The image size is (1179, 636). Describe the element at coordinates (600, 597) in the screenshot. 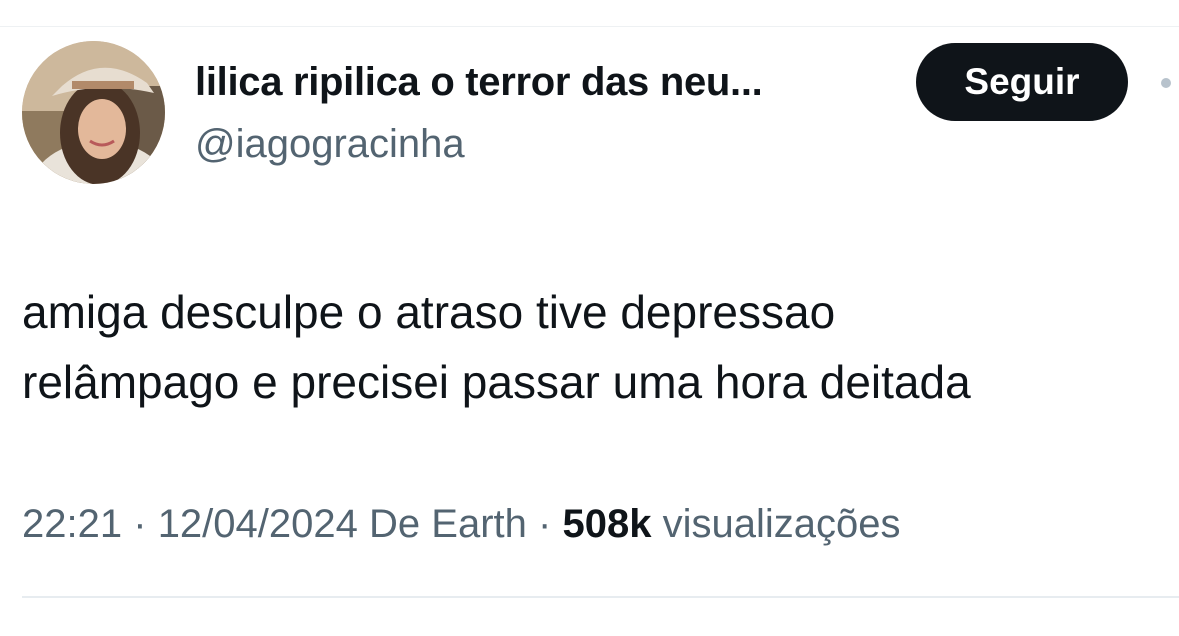

I see `bottom-divider` at that location.